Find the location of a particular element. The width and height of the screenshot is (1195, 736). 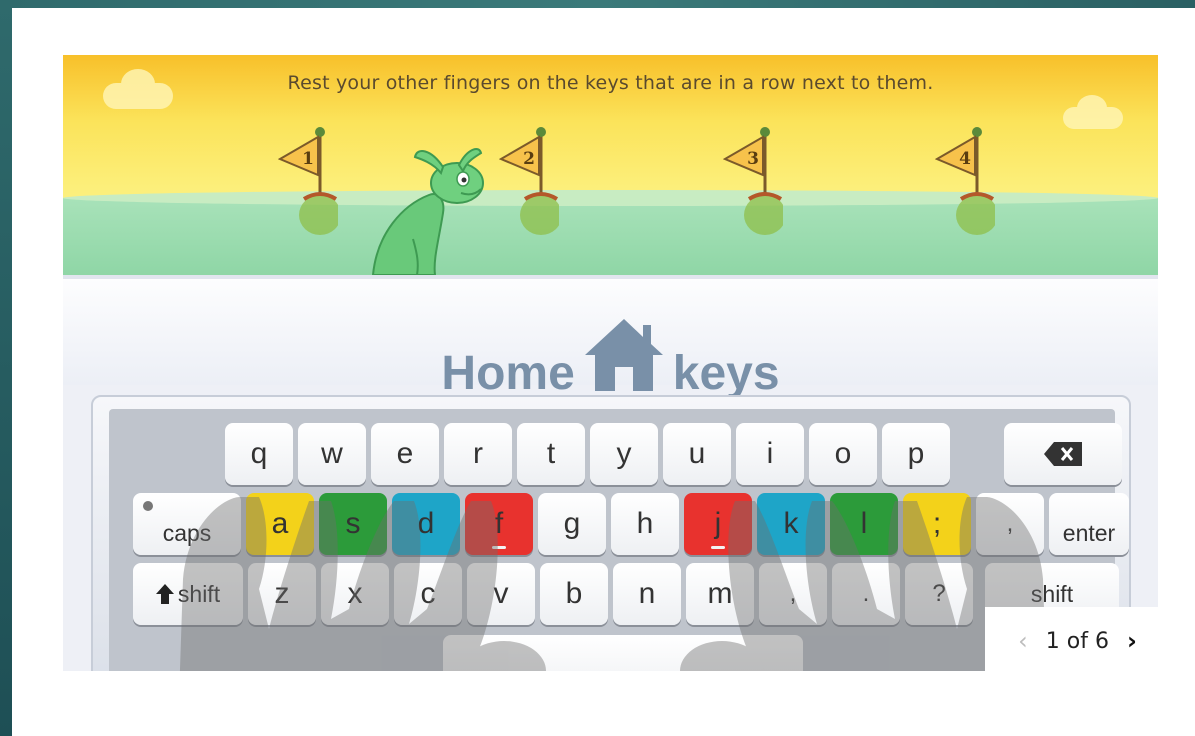

key-d: d is located at coordinates (426, 524).